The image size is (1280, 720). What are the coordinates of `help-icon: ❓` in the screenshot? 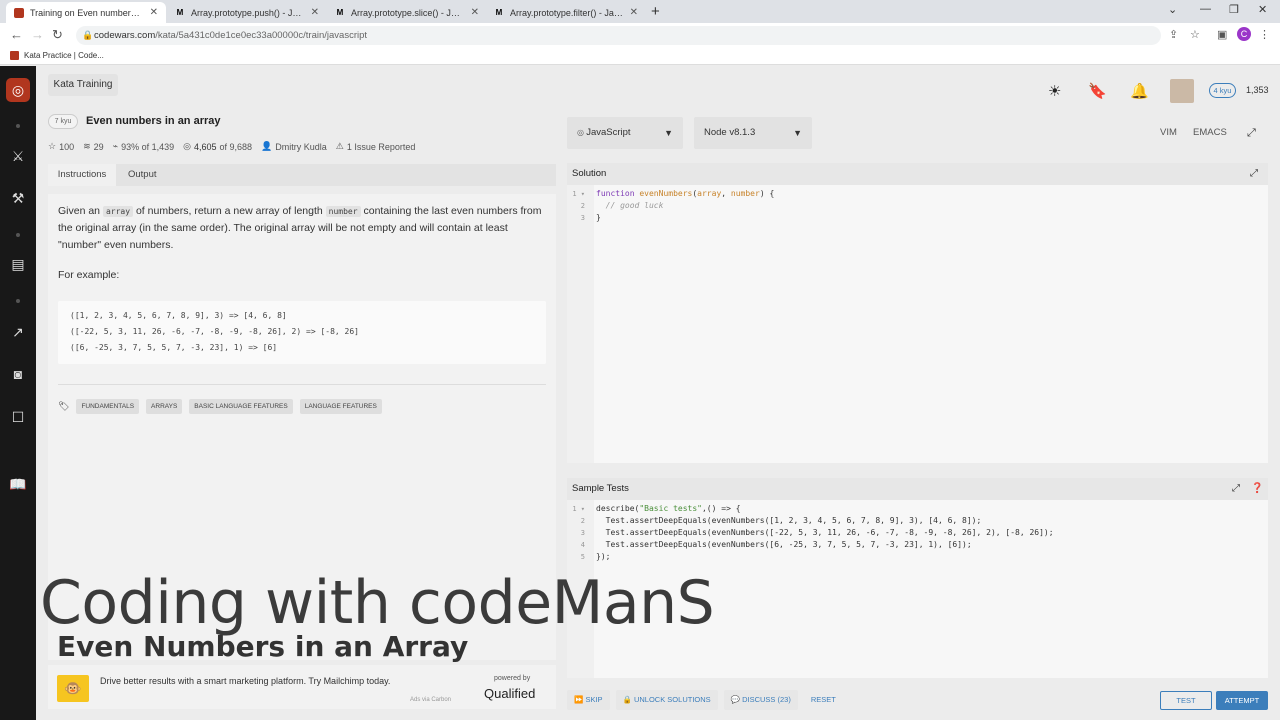 It's located at (1257, 489).